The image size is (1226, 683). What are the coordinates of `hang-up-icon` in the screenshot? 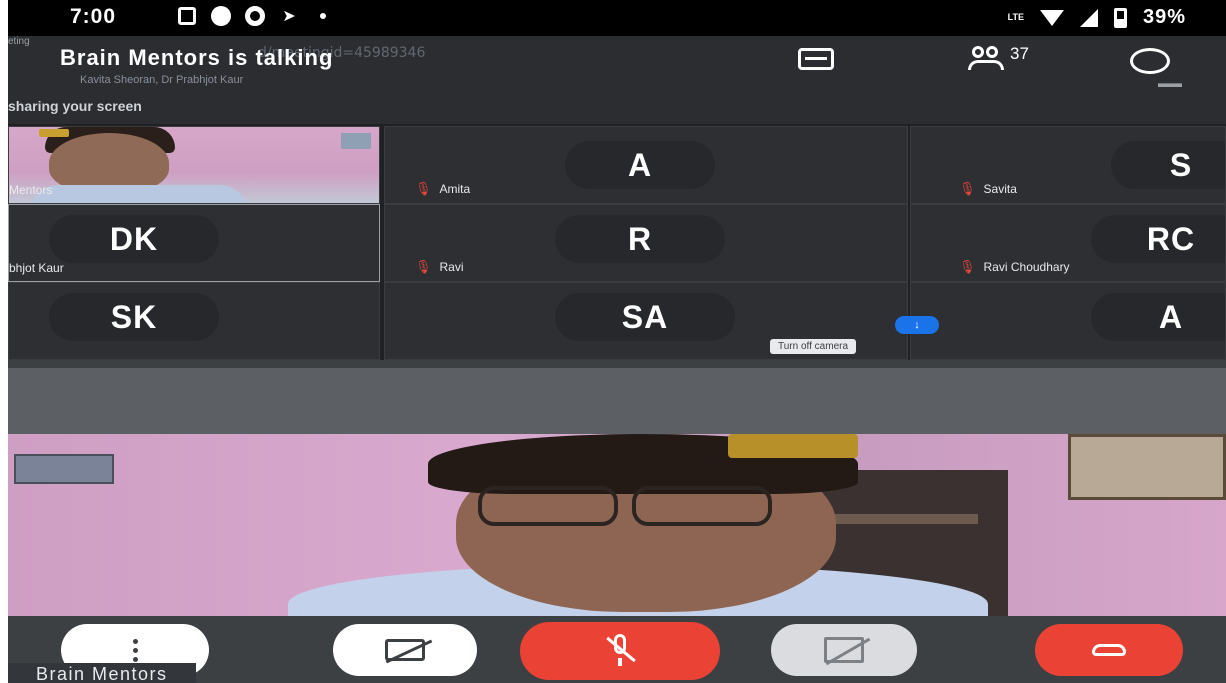 It's located at (1109, 650).